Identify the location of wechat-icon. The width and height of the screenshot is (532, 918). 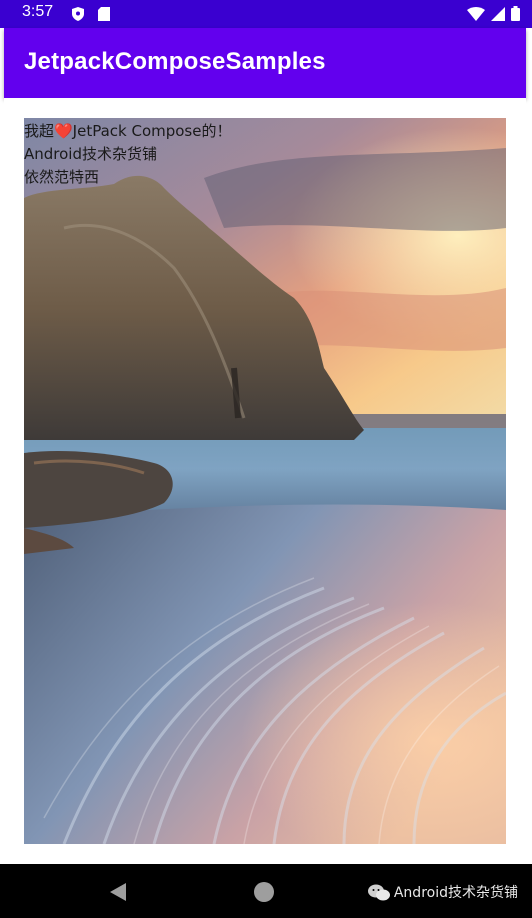
(378, 892).